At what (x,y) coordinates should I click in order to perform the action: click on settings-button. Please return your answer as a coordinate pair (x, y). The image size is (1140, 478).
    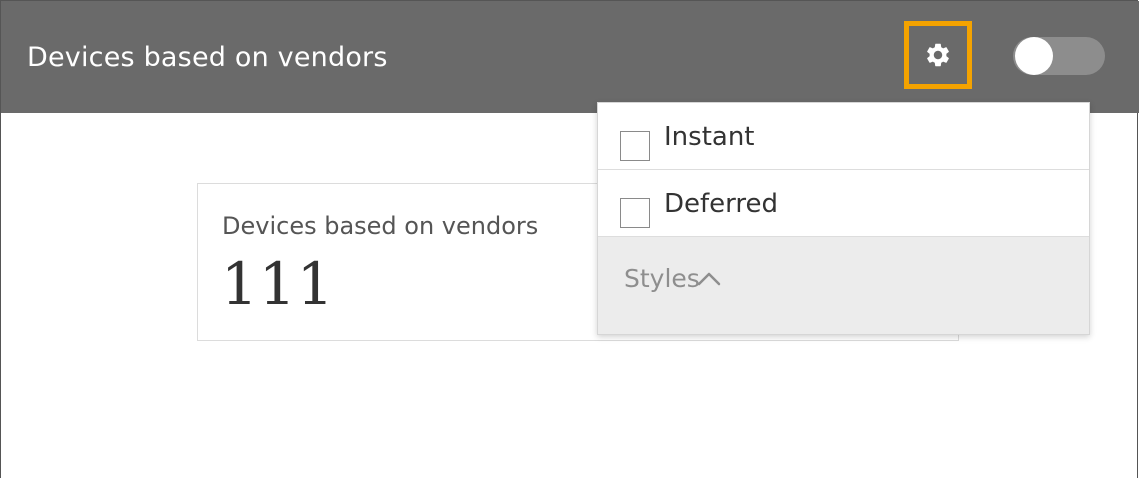
    Looking at the image, I should click on (938, 55).